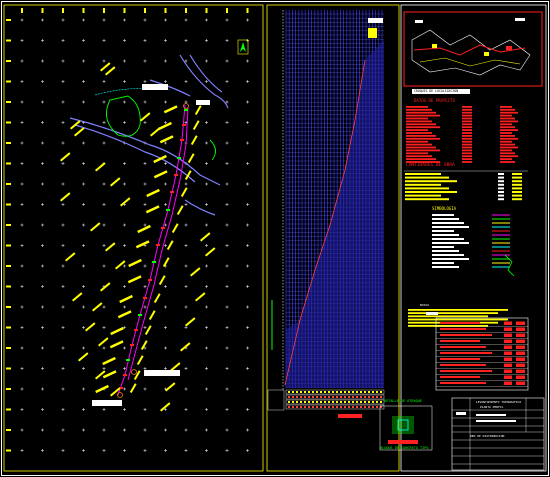  Describe the element at coordinates (243, 47) in the screenshot. I see `north-arrow-icon` at that location.